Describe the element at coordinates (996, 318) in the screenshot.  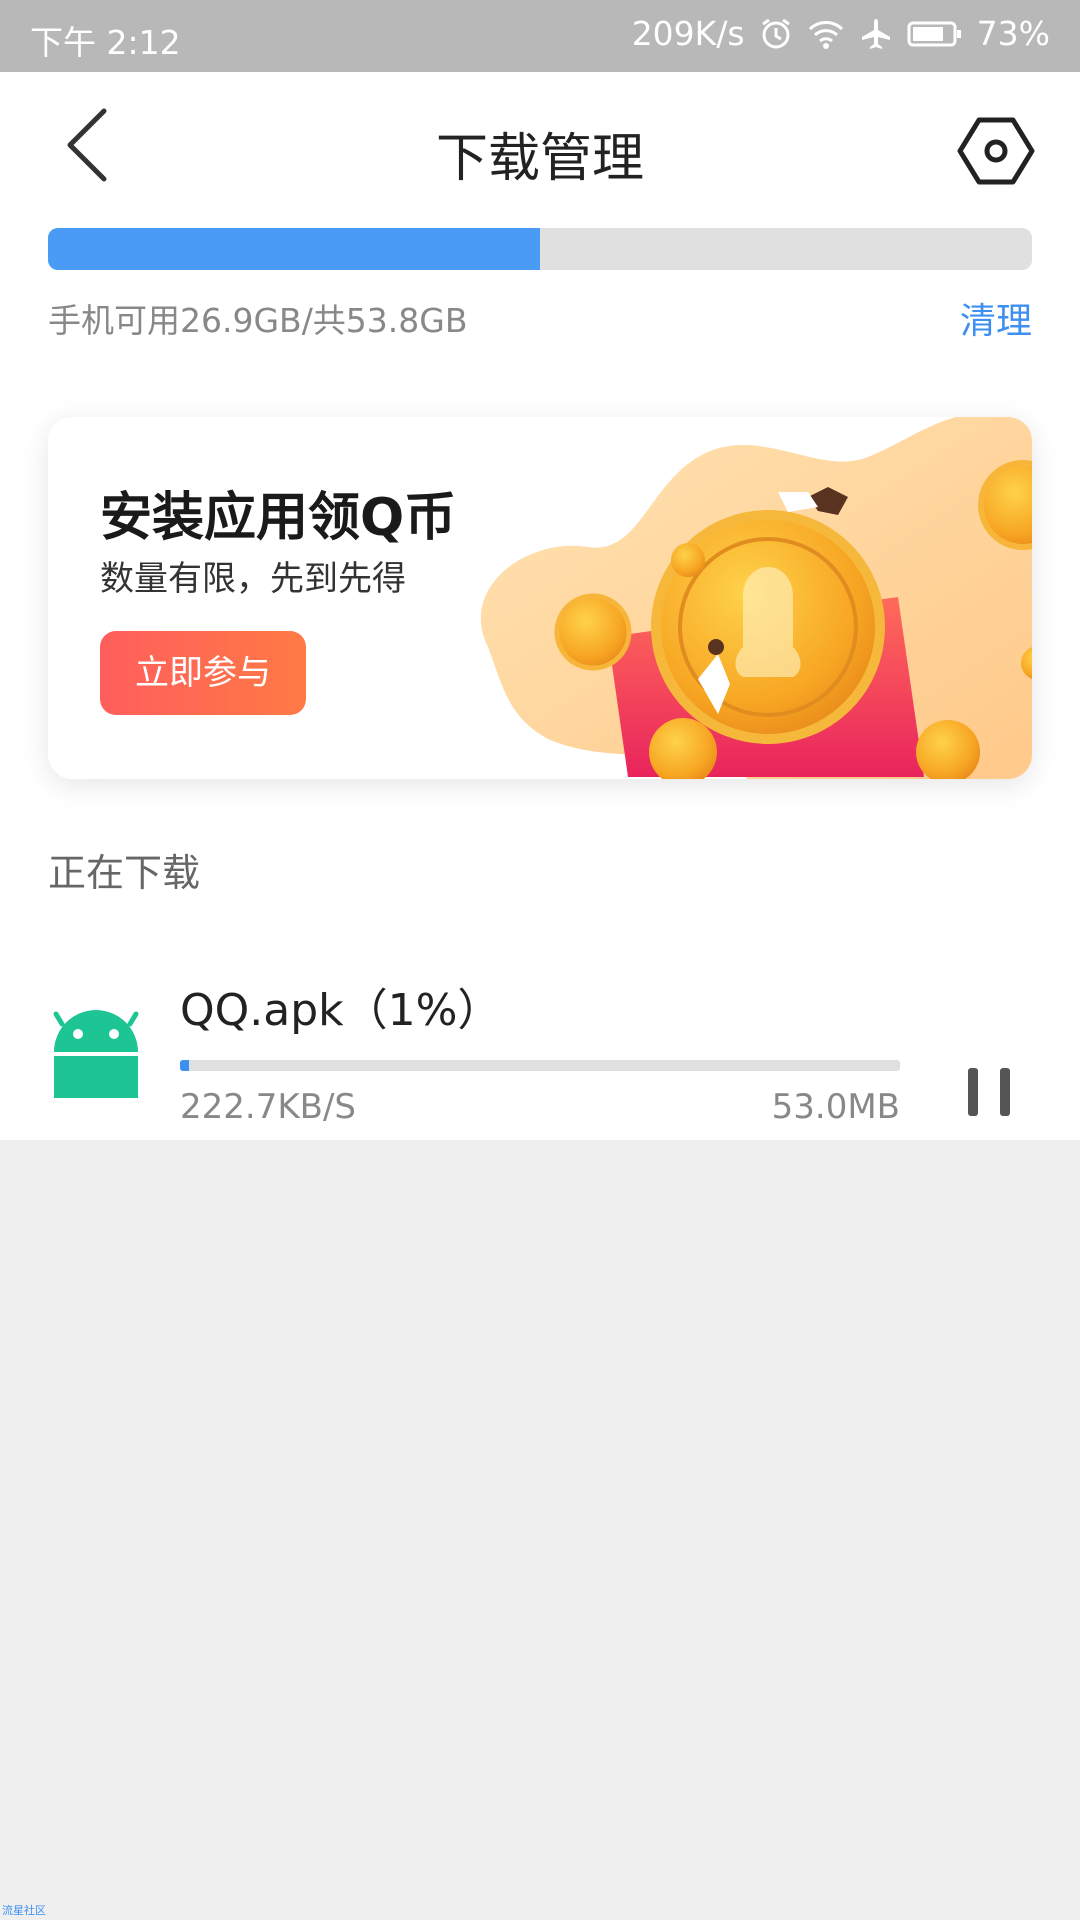
I see `clean-button: 清理` at that location.